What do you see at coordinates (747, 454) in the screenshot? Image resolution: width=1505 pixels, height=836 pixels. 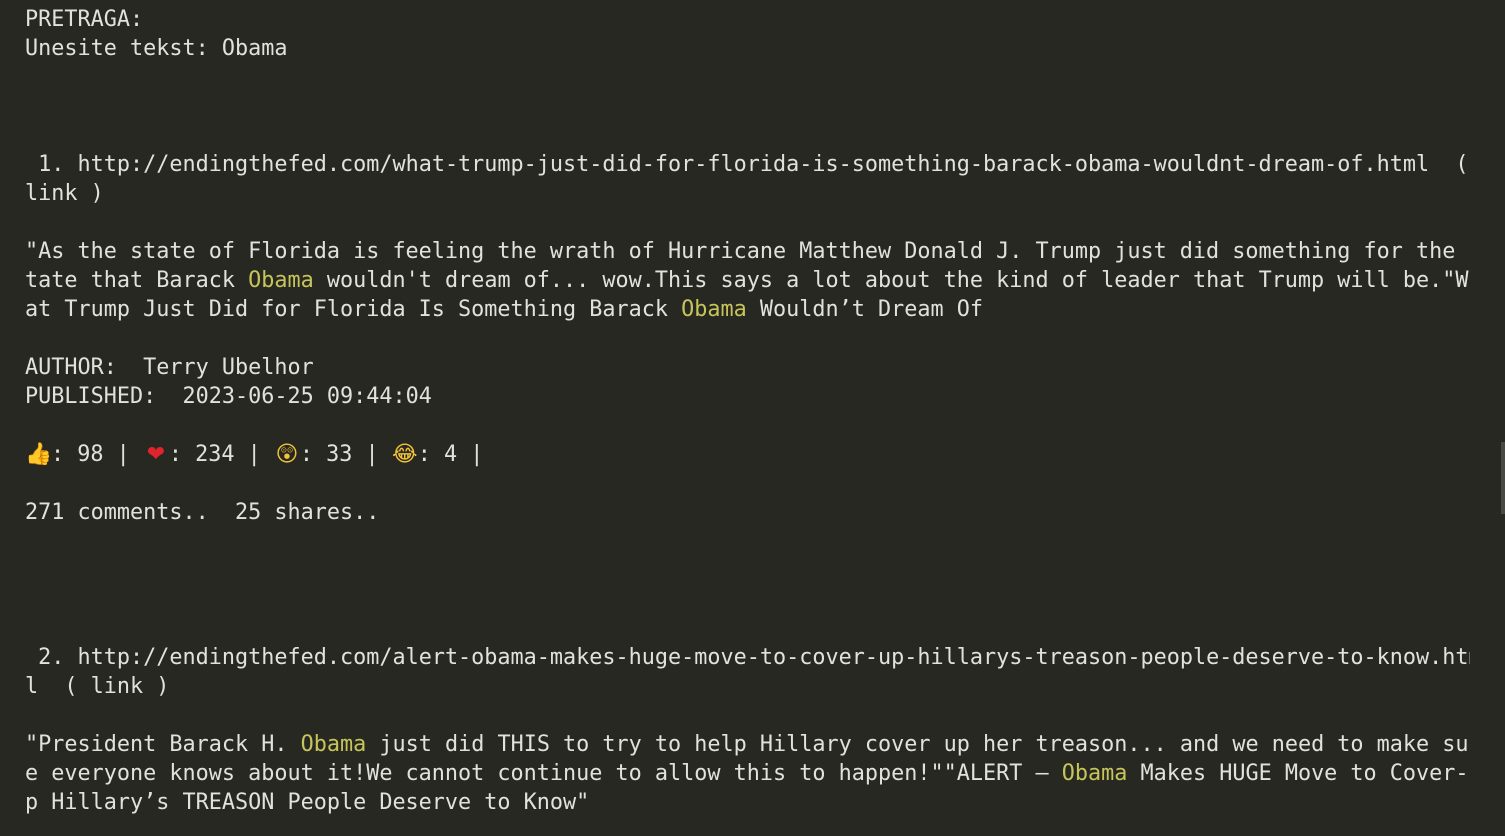 I see `result-1-reactions: 👍: 98 | ❤: 234 | 😲: 33 | 😂: 4 |` at bounding box center [747, 454].